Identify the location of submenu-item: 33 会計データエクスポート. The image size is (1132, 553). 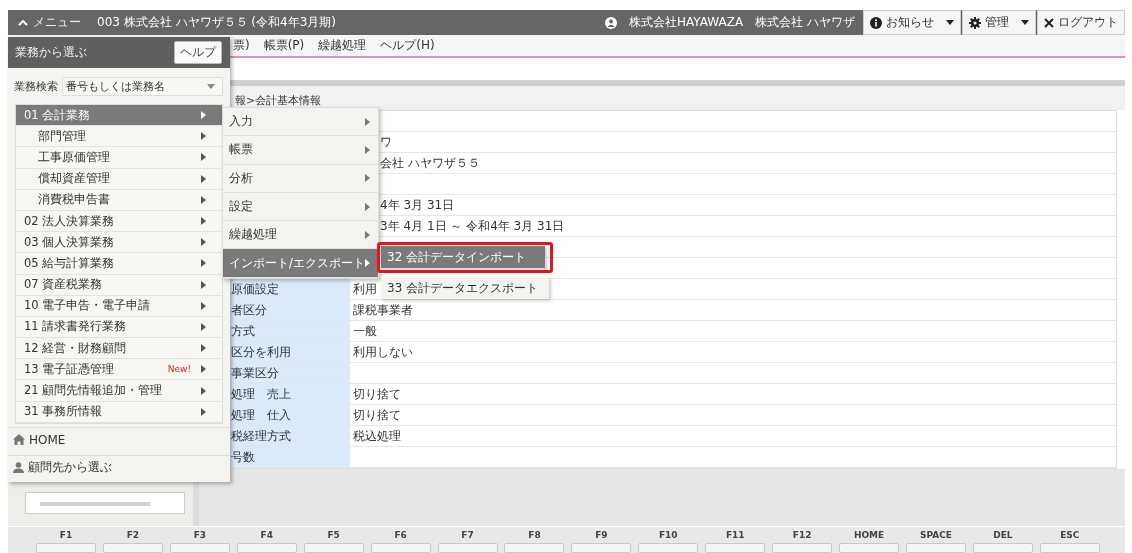
(465, 288).